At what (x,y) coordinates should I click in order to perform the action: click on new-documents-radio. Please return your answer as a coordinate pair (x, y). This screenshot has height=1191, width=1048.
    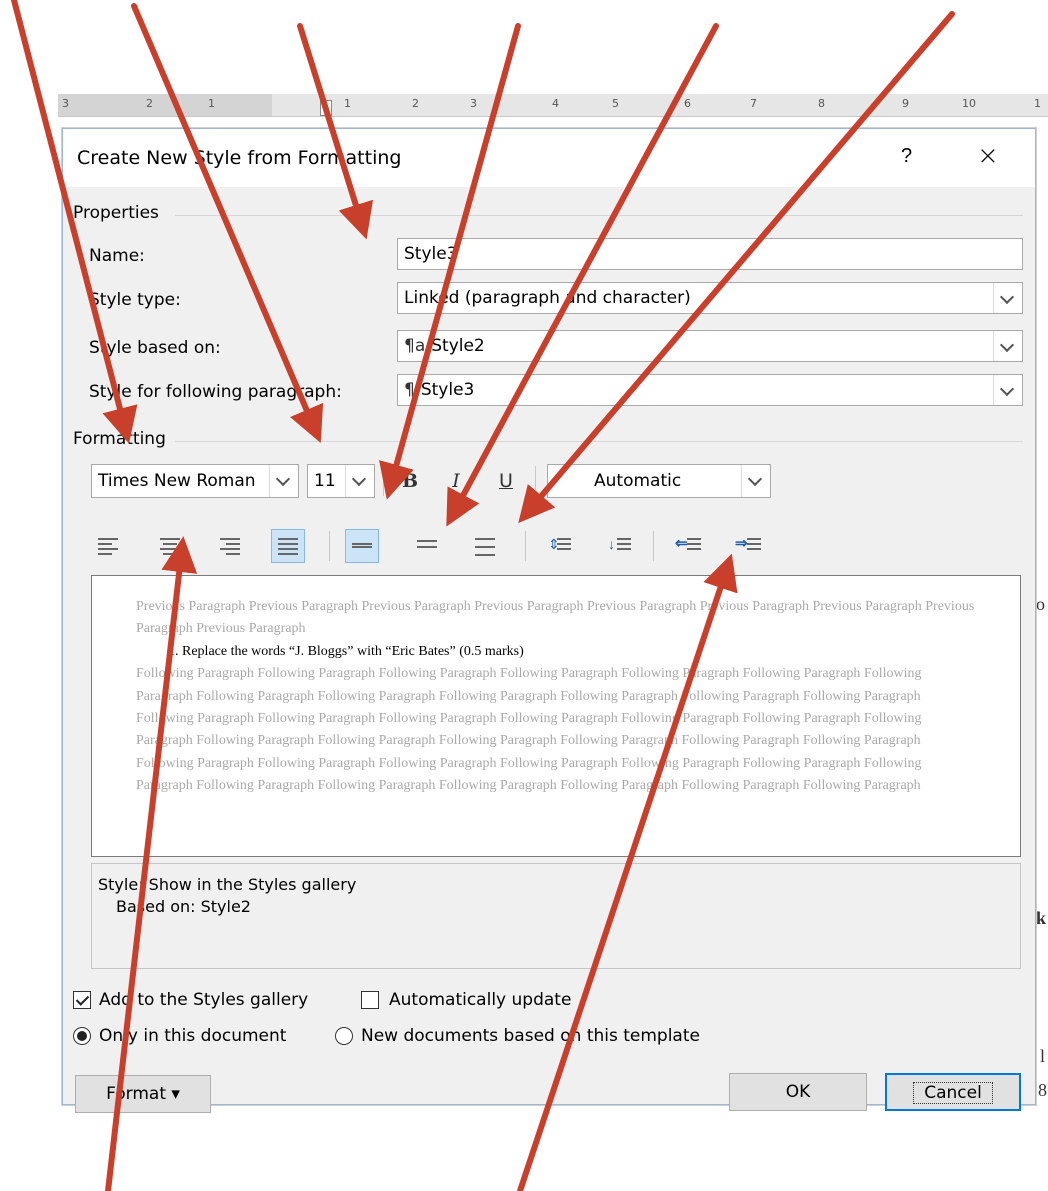
    Looking at the image, I should click on (344, 1036).